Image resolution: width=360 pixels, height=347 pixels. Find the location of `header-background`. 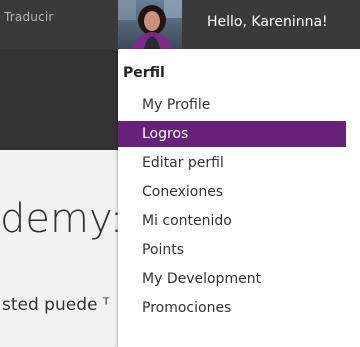

header-background is located at coordinates (59, 99).